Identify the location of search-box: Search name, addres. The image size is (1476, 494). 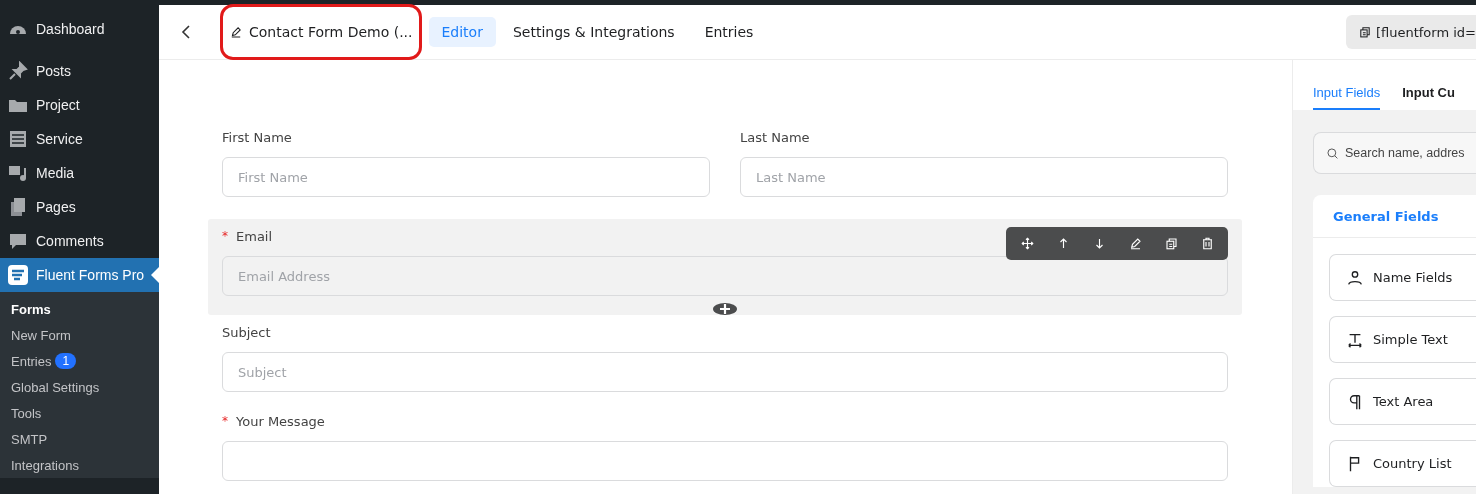
(1394, 153).